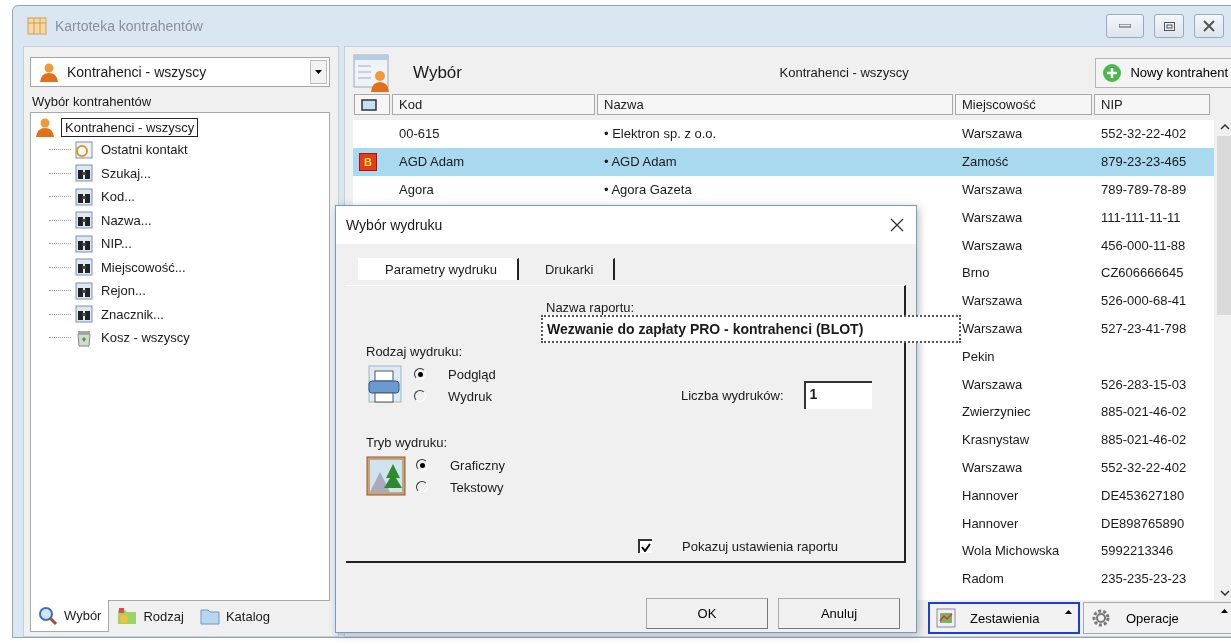  Describe the element at coordinates (1224, 127) in the screenshot. I see `scroll-up-icon` at that location.